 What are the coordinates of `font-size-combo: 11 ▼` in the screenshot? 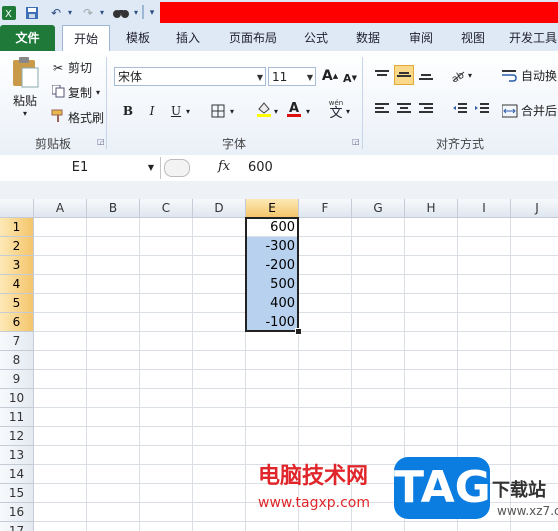 It's located at (292, 76).